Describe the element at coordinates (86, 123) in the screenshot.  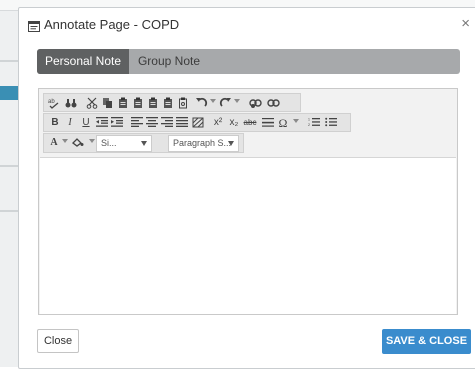
I see `underline-button: U` at that location.